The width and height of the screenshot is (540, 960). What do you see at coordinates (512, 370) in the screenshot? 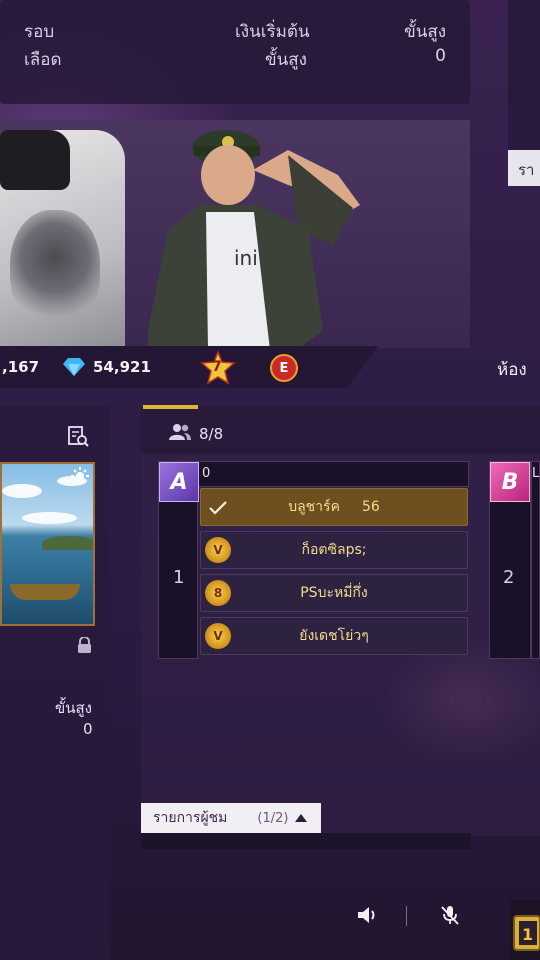
I see `room-label: ห้อง` at bounding box center [512, 370].